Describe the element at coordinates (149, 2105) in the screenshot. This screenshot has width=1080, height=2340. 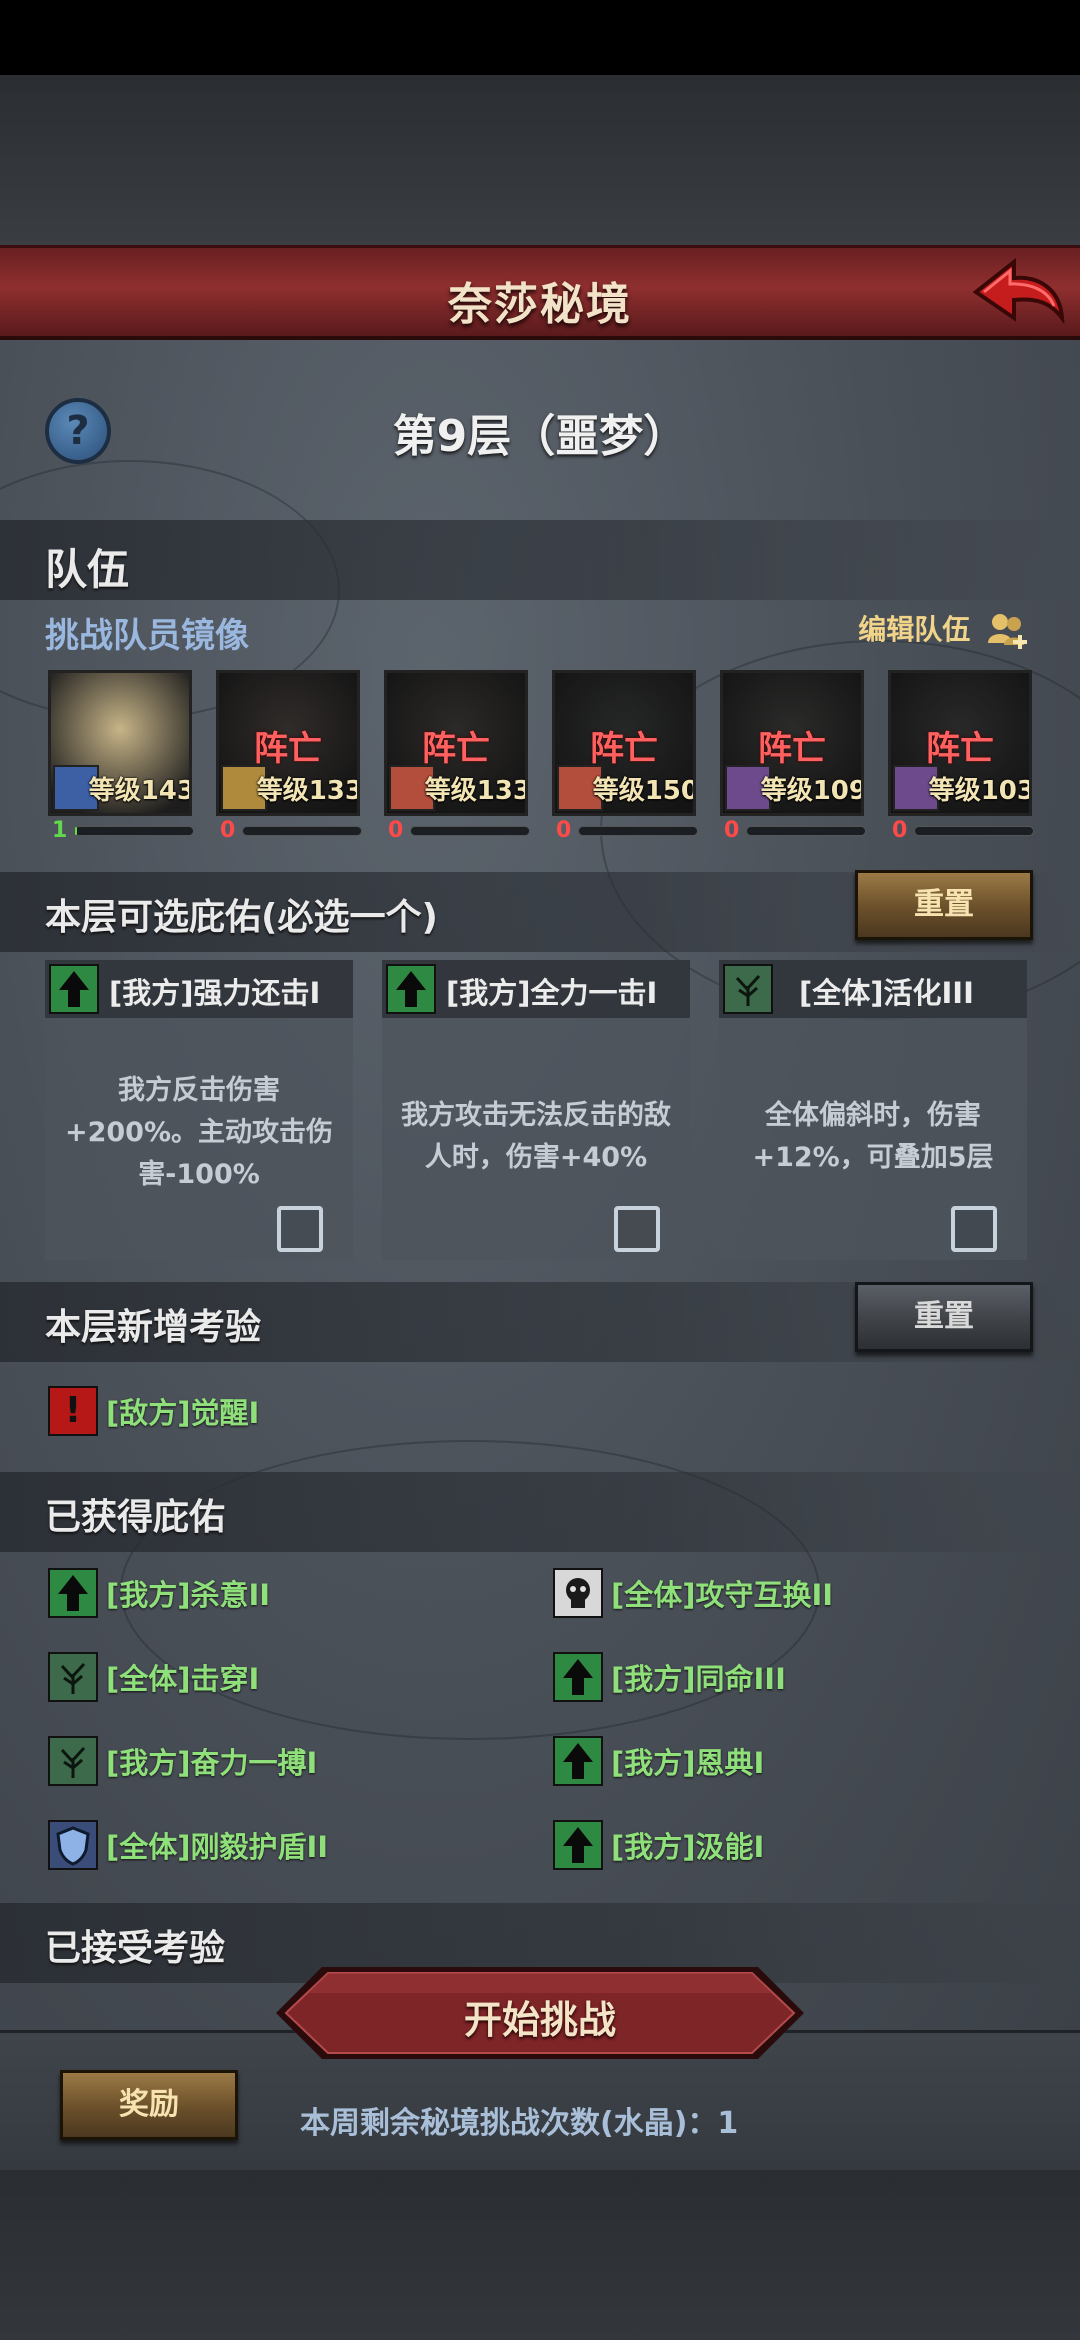
I see `reward-button: 奖励` at that location.